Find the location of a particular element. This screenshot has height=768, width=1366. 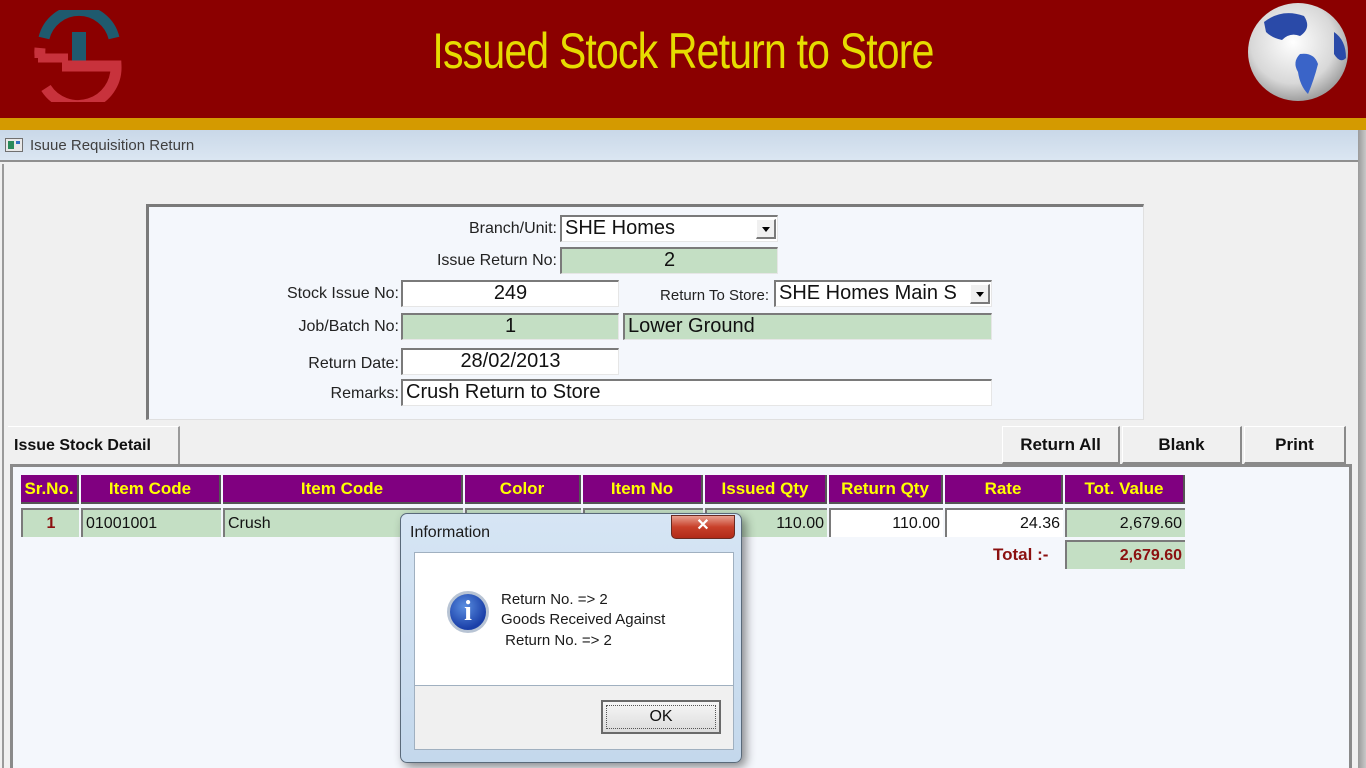

blank-button: Blank is located at coordinates (1182, 445).